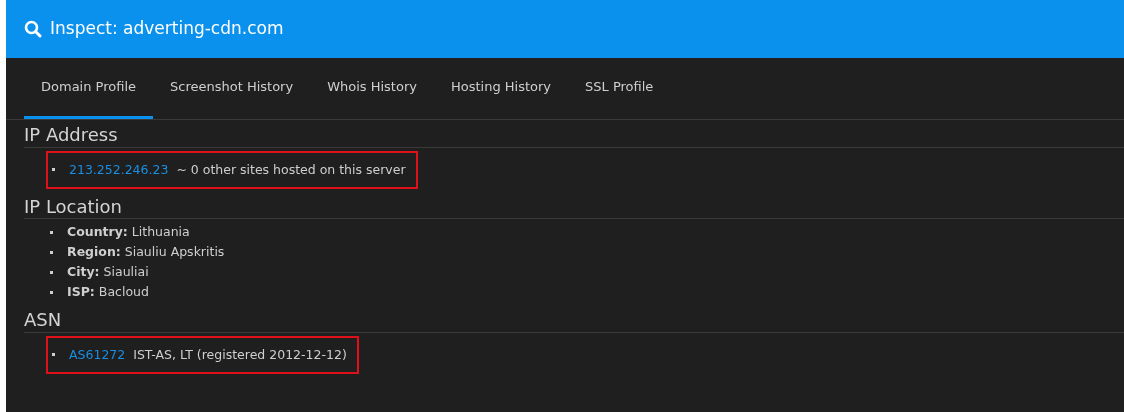 The height and width of the screenshot is (412, 1124). Describe the element at coordinates (97, 354) in the screenshot. I see `link: AS61272` at that location.